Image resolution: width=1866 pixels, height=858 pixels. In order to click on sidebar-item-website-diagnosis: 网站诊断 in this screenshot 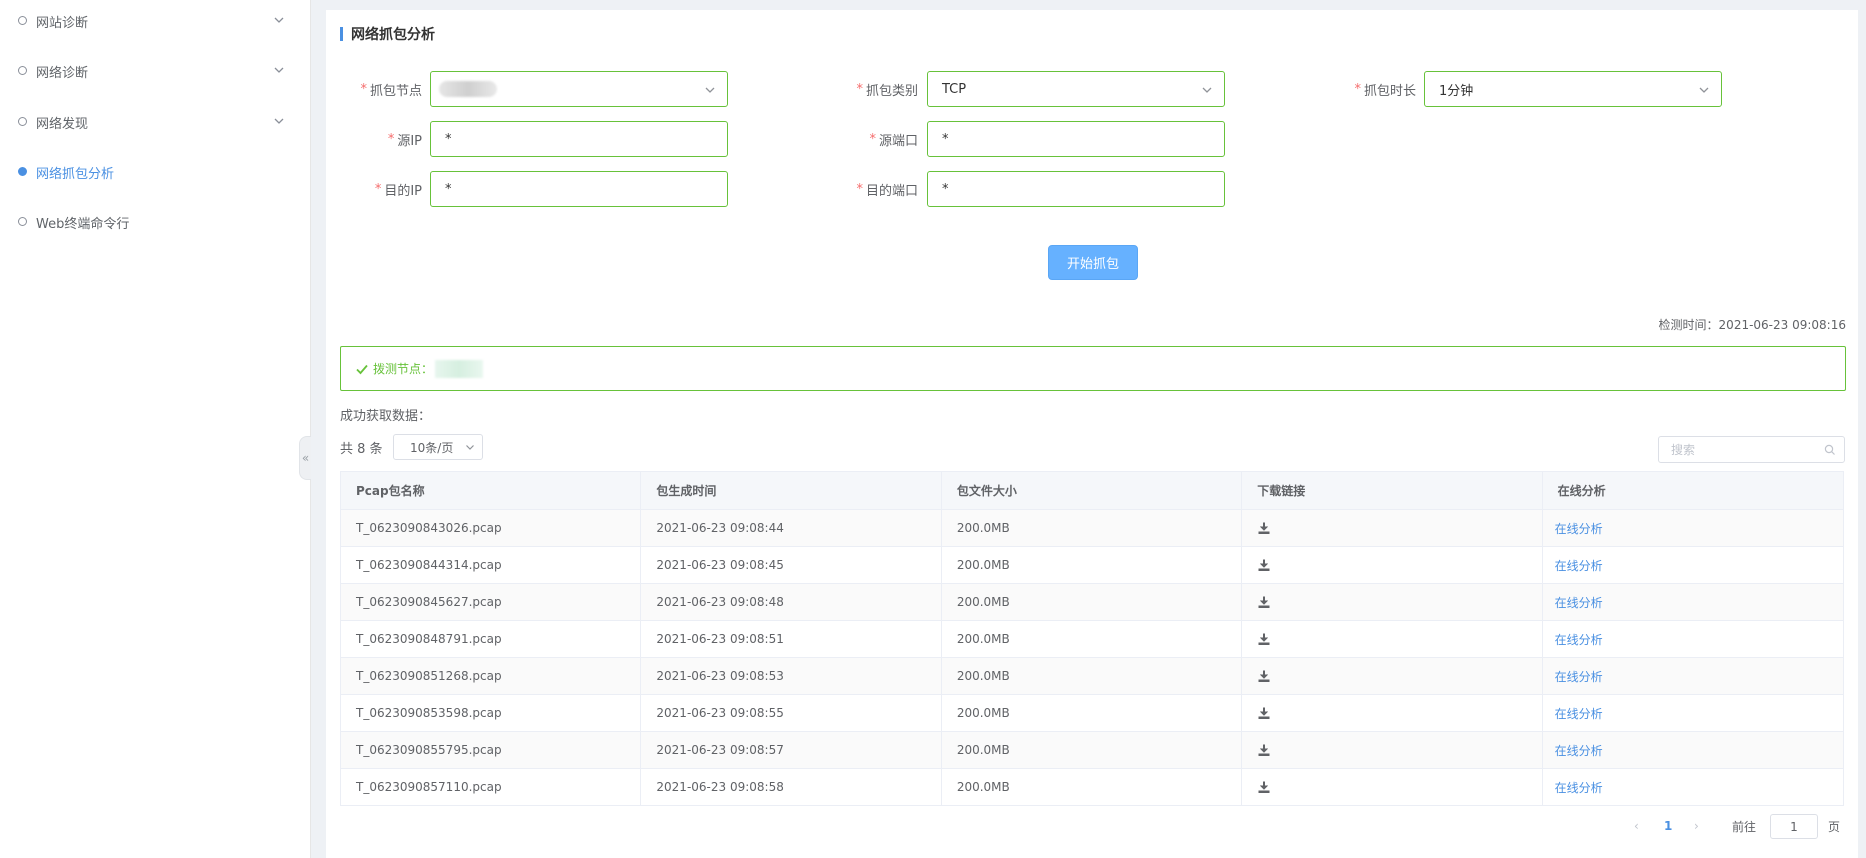, I will do `click(155, 21)`.